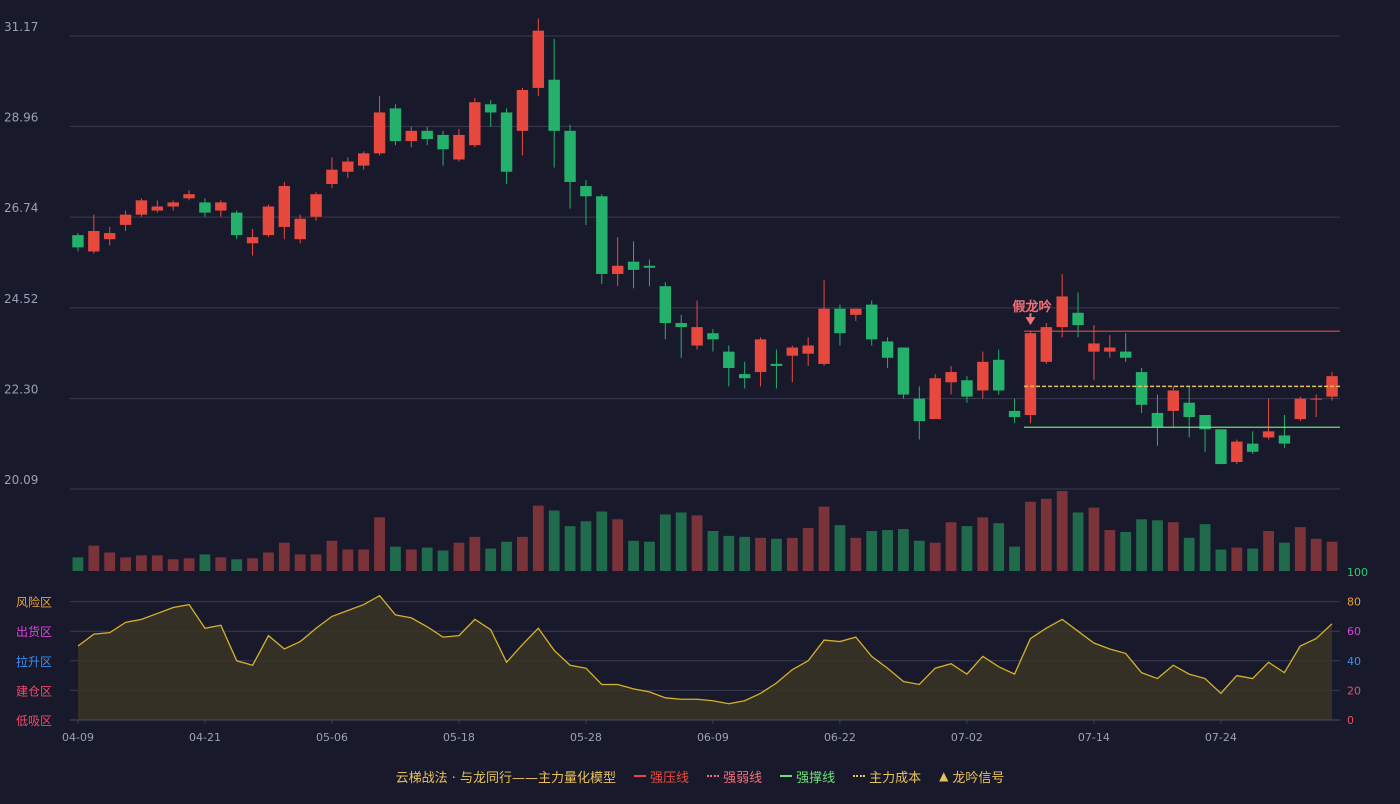 Image resolution: width=1400 pixels, height=804 pixels. Describe the element at coordinates (887, 776) in the screenshot. I see `legend-item-cost: 主力成本` at that location.